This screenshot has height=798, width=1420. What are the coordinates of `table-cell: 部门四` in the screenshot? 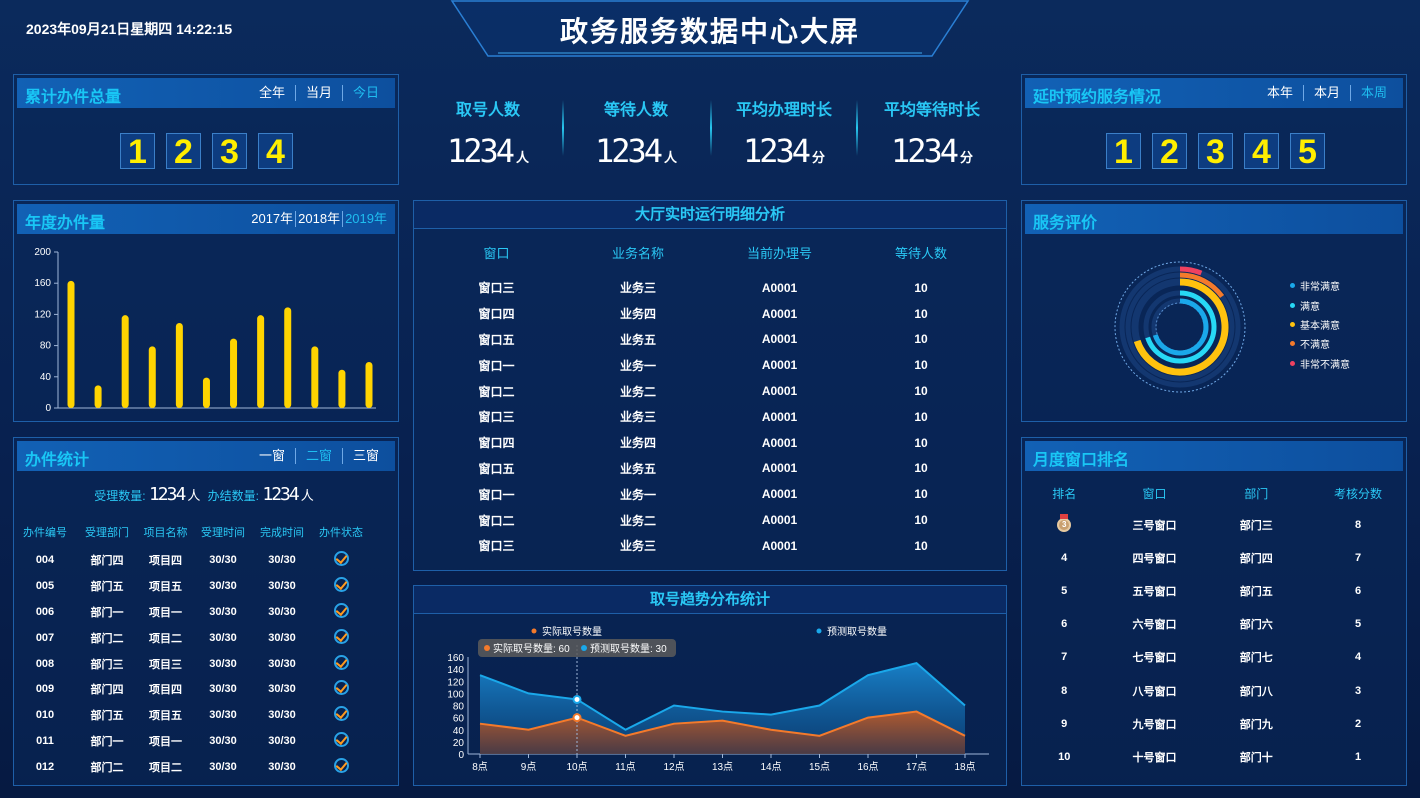 It's located at (107, 560).